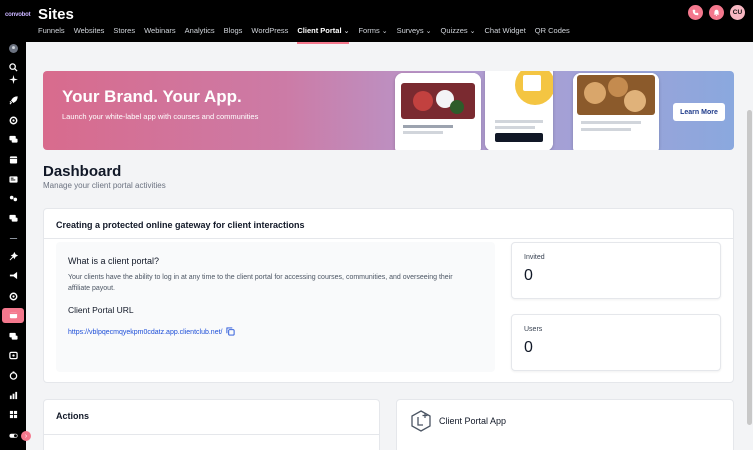 This screenshot has height=450, width=753. What do you see at coordinates (73, 416) in the screenshot?
I see `actions-title: Actions` at bounding box center [73, 416].